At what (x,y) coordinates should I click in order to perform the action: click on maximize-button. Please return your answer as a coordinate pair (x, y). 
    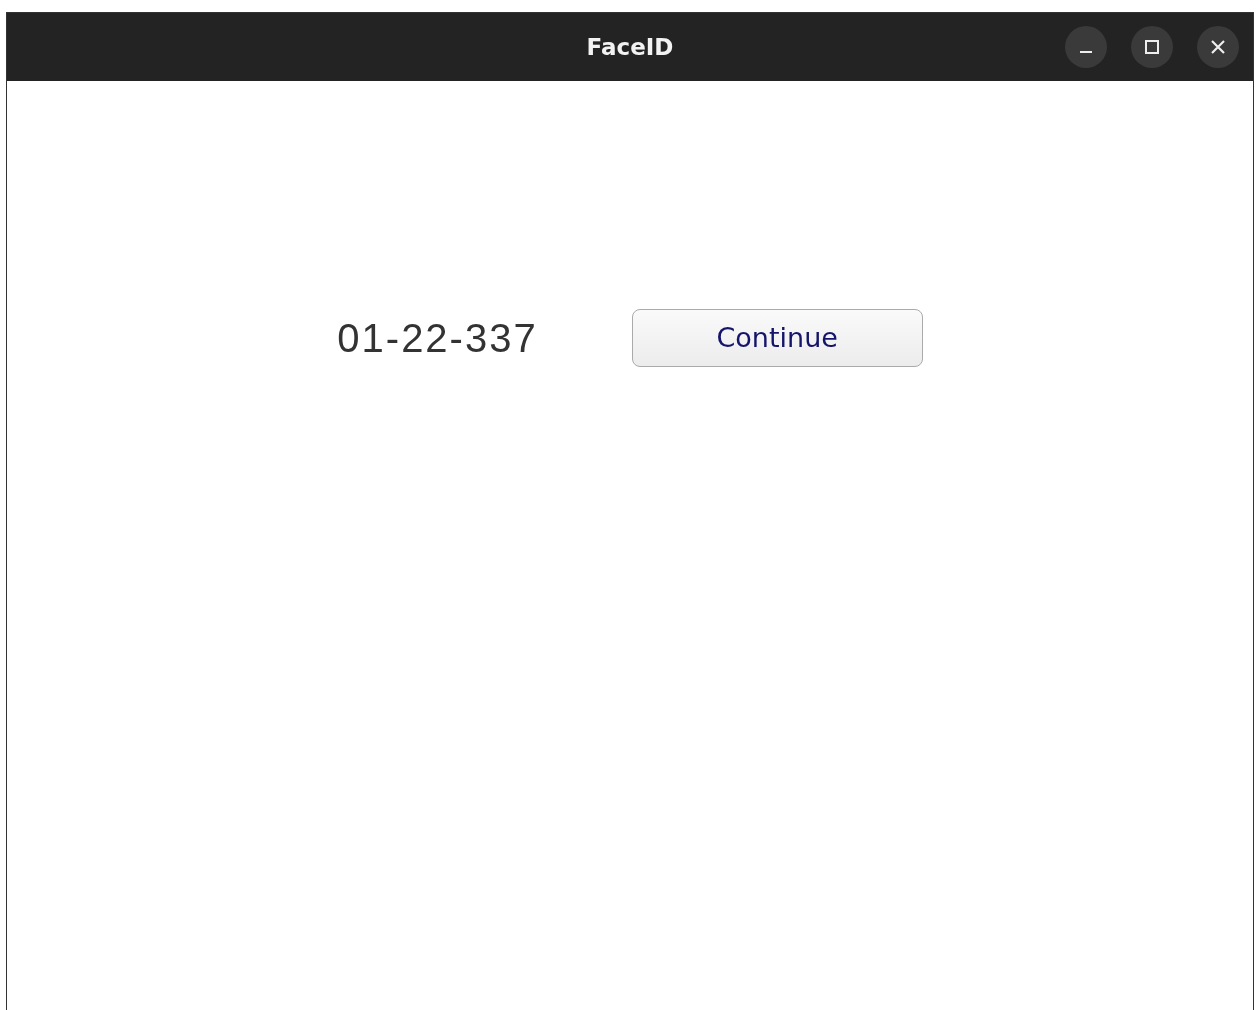
    Looking at the image, I should click on (1152, 47).